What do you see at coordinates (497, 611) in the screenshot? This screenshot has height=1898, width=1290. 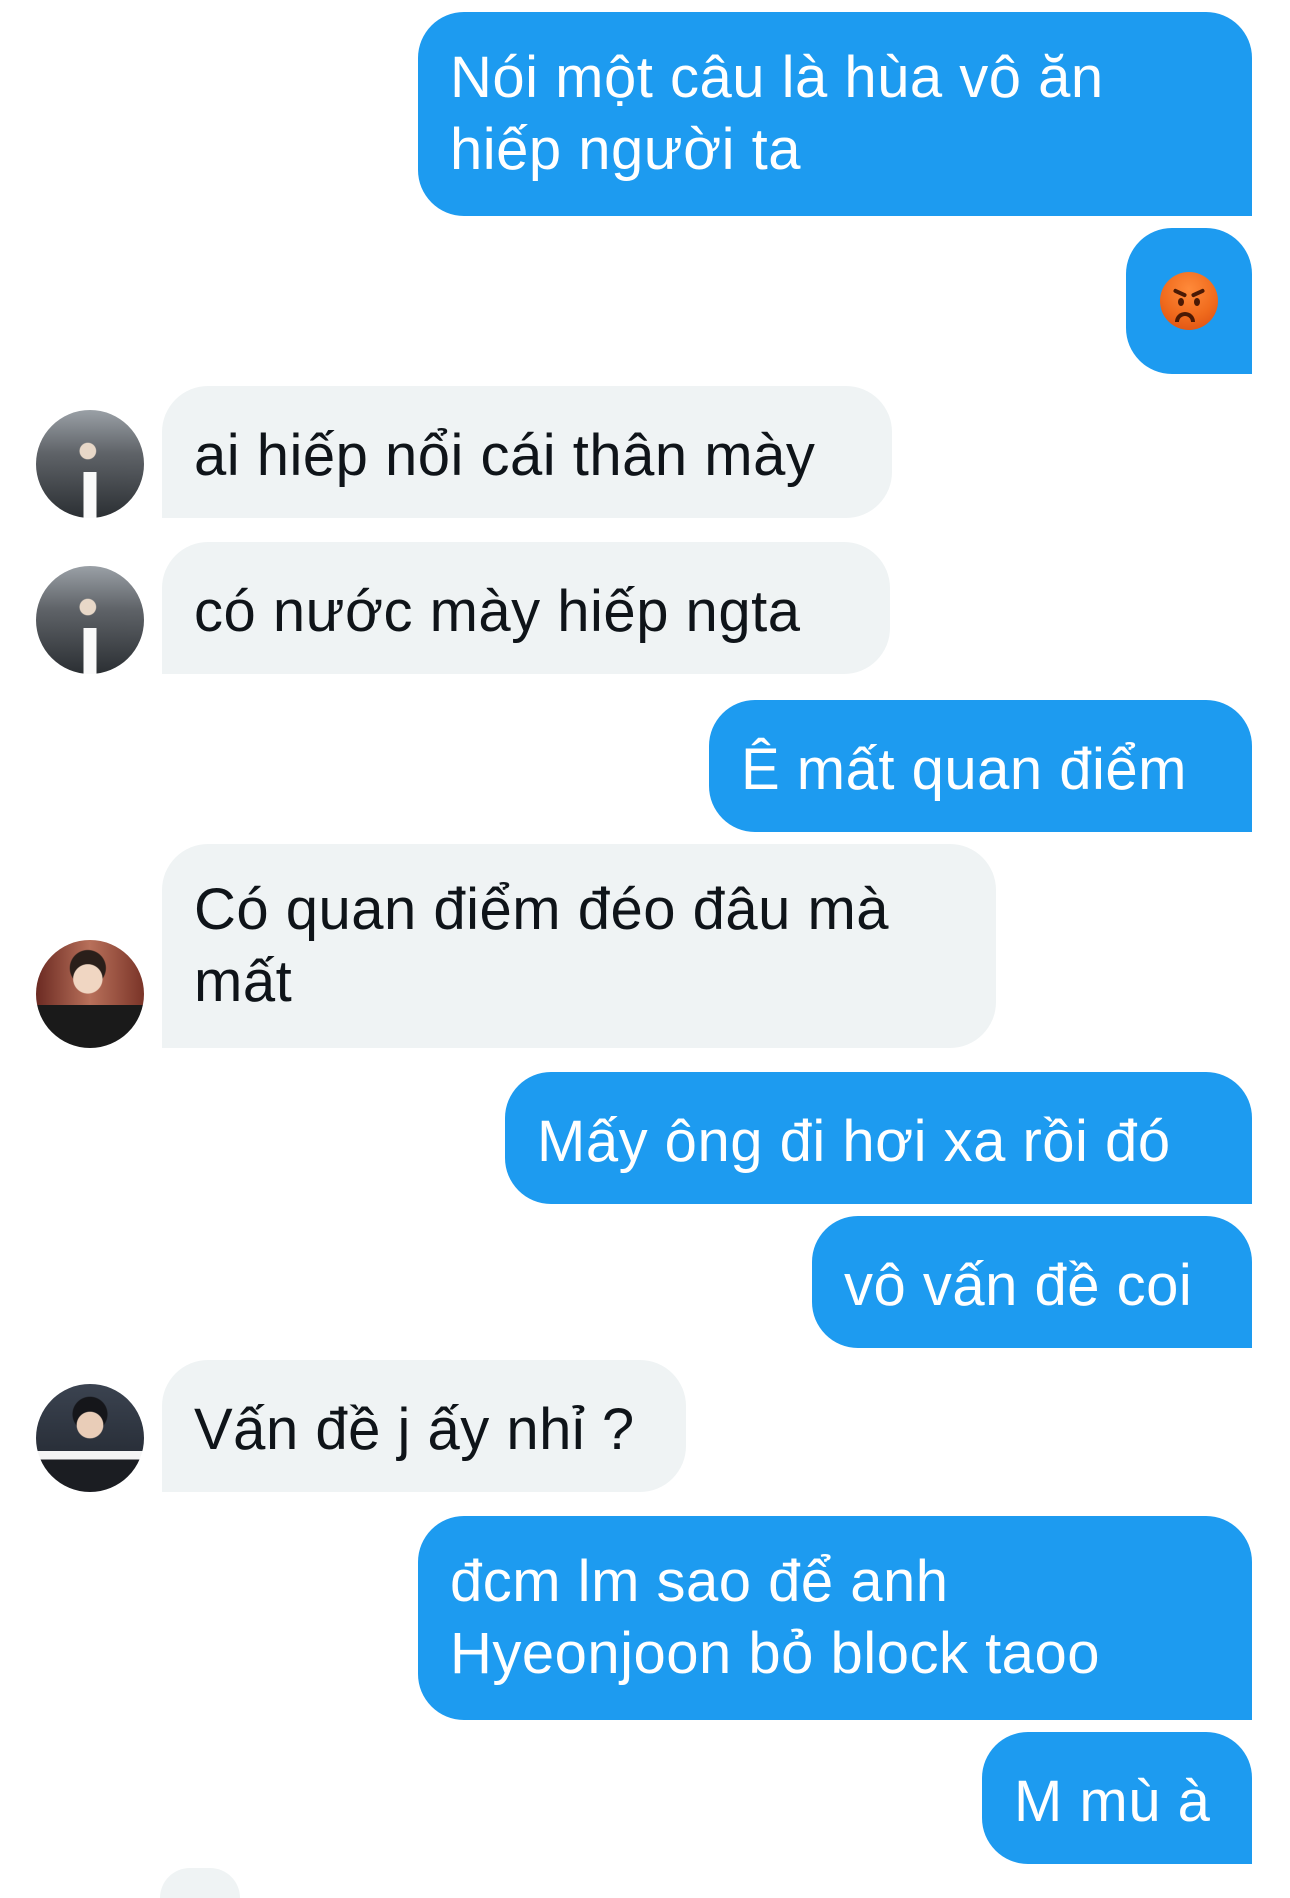 I see `message-text: có nước mày hiếp ngta` at bounding box center [497, 611].